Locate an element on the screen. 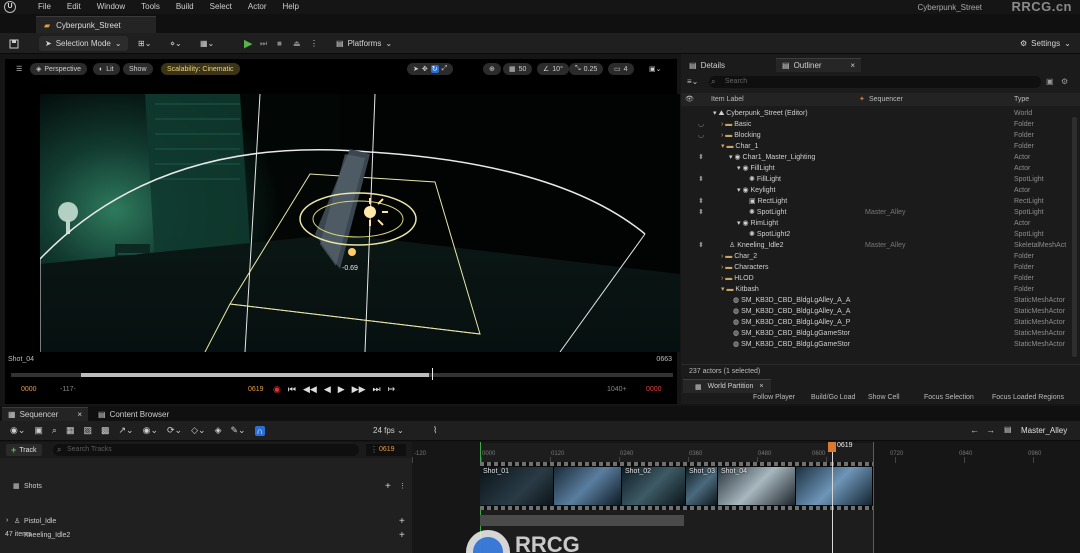  menu-edit: Edit is located at coordinates (74, 6).